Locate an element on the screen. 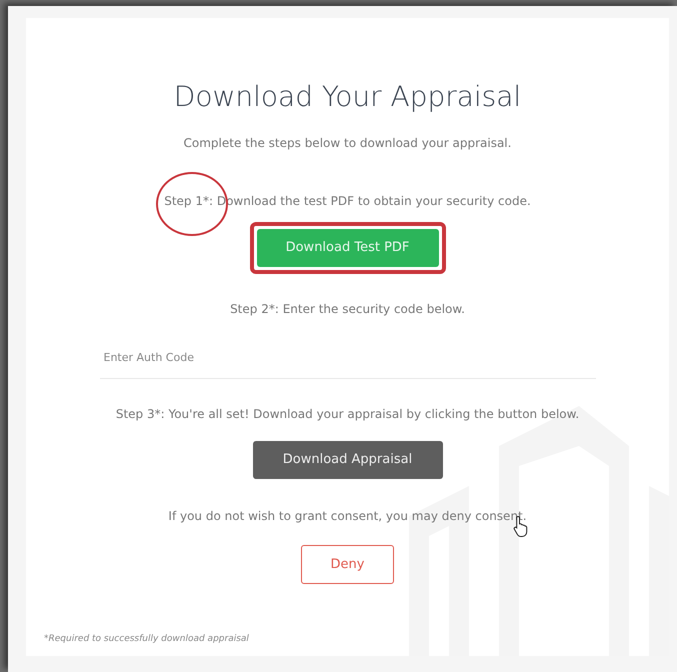 The height and width of the screenshot is (672, 677). step-instruction: Step 2*: Enter the security code below. is located at coordinates (347, 309).